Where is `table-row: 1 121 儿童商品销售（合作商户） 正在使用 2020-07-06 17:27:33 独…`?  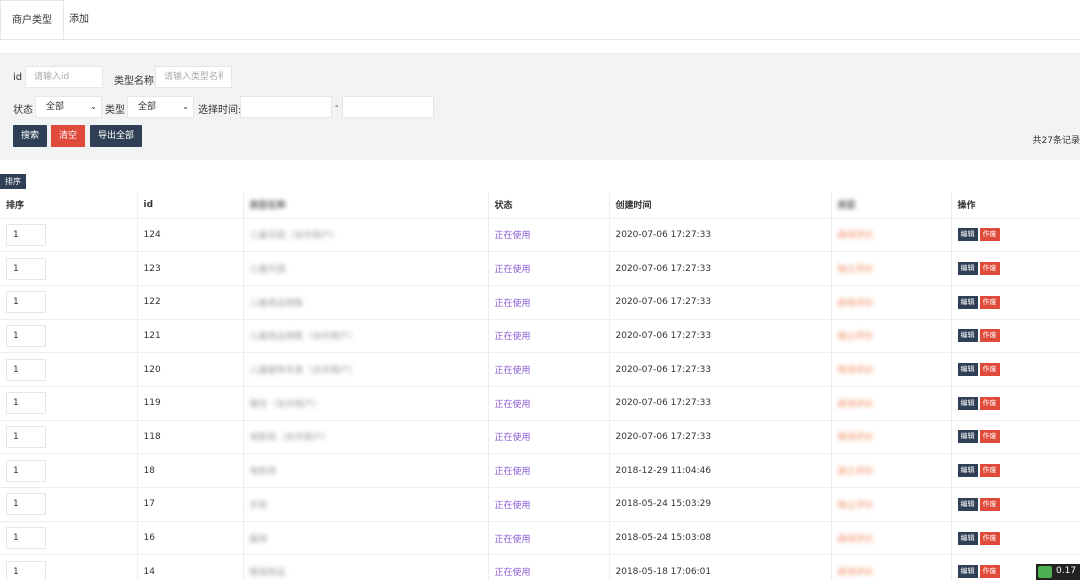
table-row: 1 121 儿童商品销售（合作商户） 正在使用 2020-07-06 17:27:33 独… is located at coordinates (540, 336).